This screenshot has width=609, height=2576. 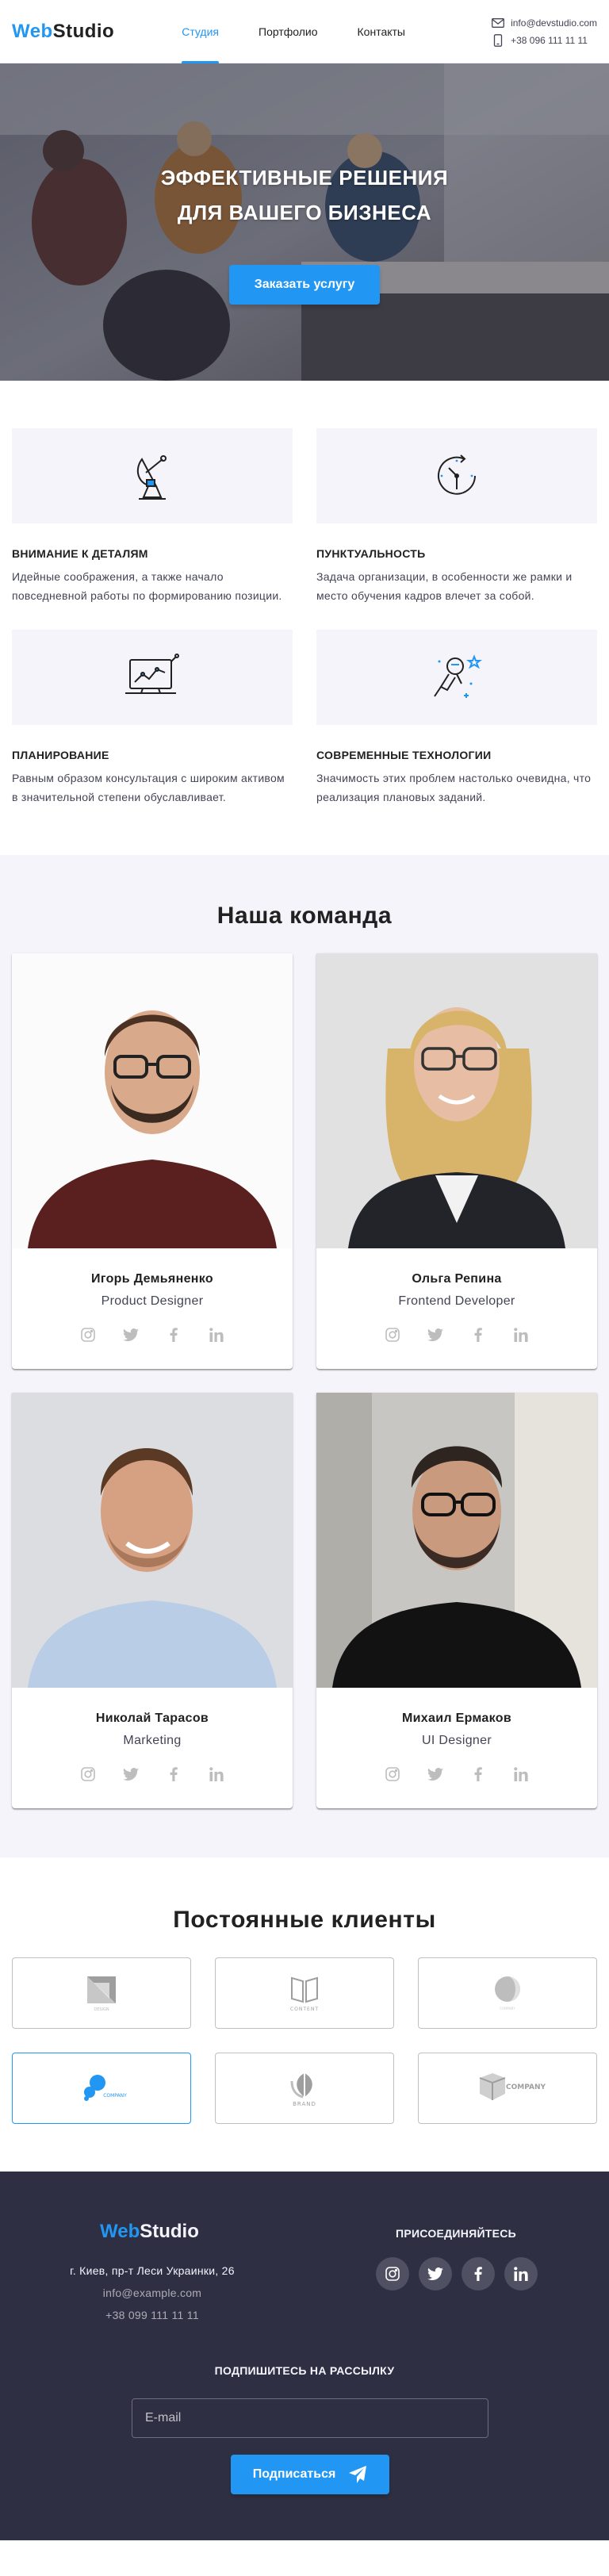 What do you see at coordinates (457, 1740) in the screenshot?
I see `member-role: UI Designer` at bounding box center [457, 1740].